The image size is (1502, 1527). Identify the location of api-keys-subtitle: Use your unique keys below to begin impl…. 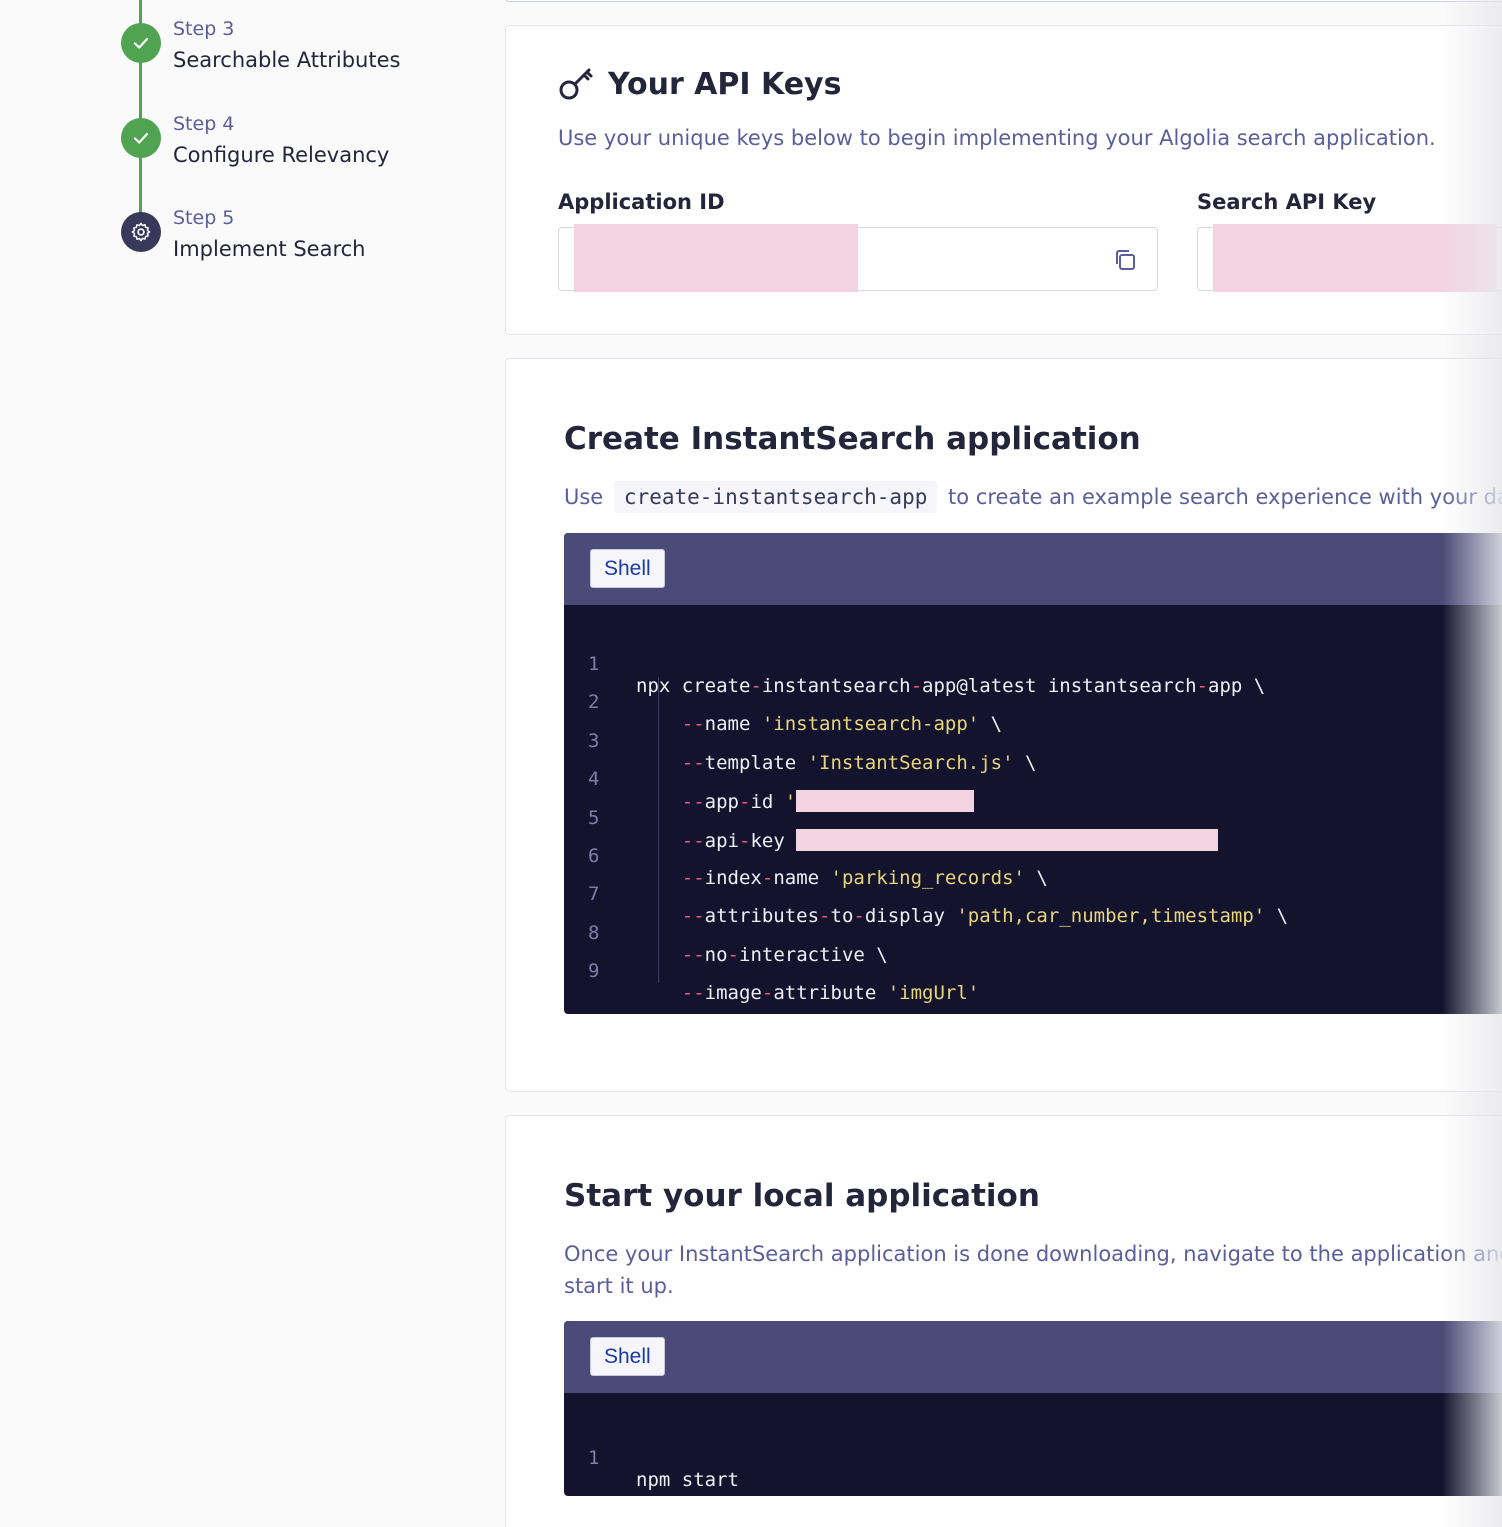
(997, 138).